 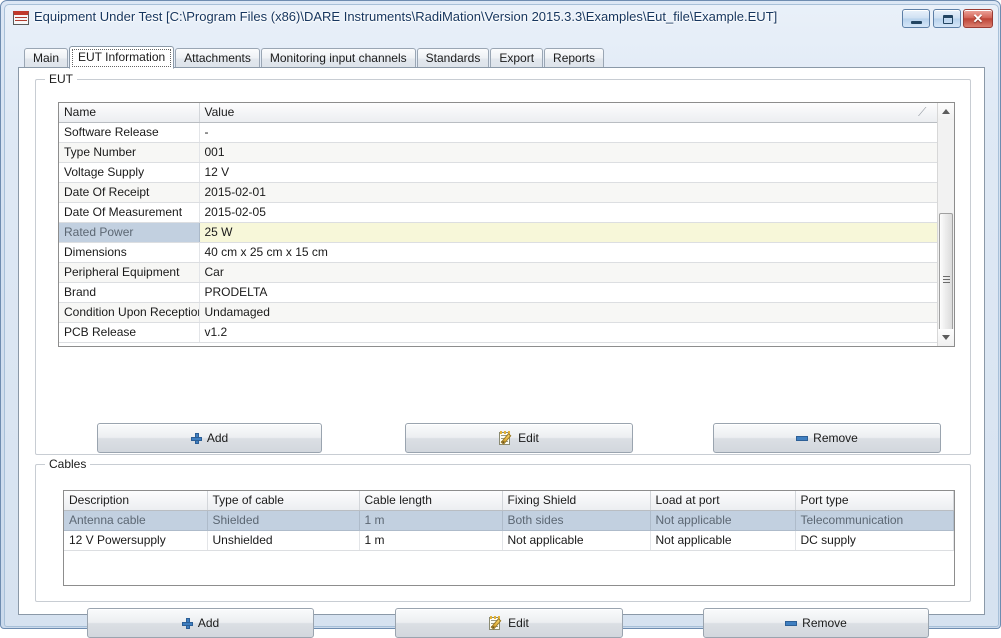 I want to click on tab-attachments: Attachments, so click(x=217, y=58).